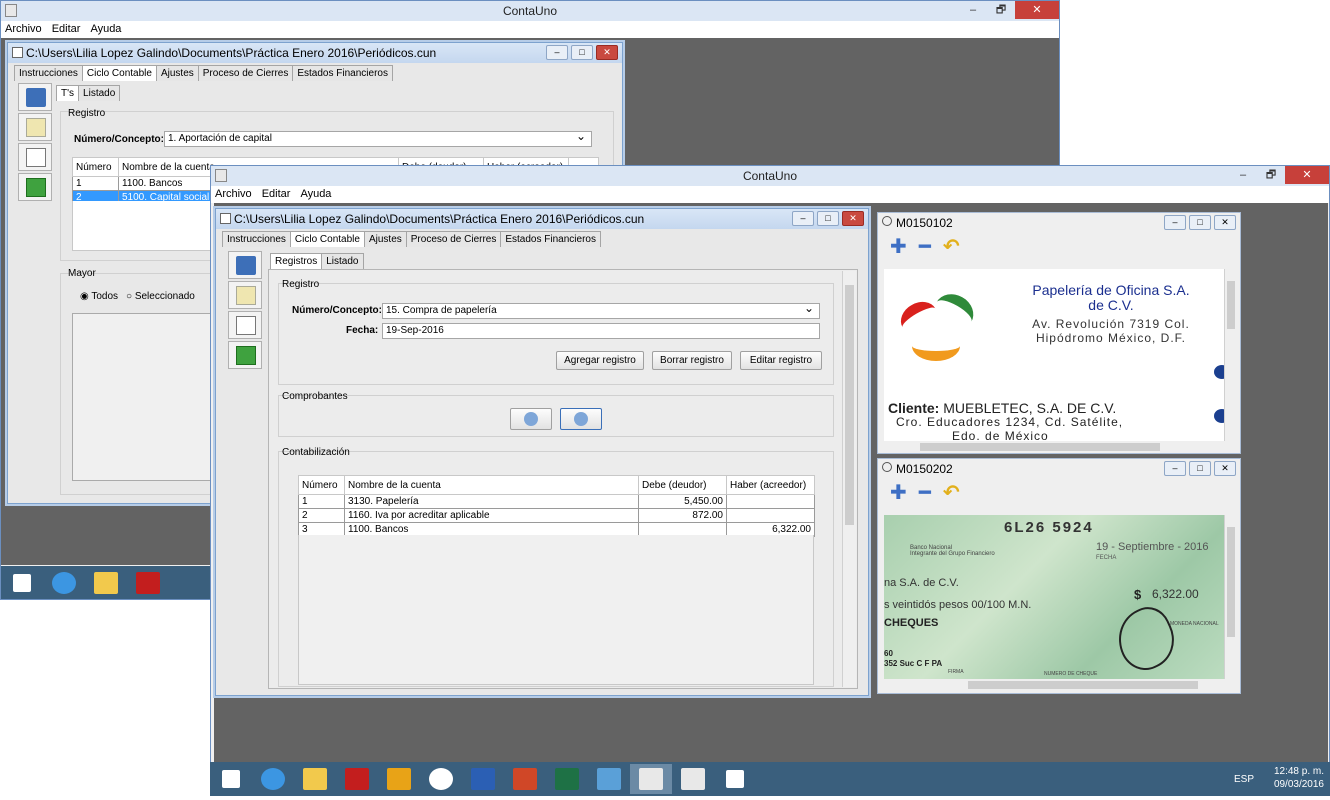 Image resolution: width=1330 pixels, height=800 pixels. What do you see at coordinates (1299, 784) in the screenshot?
I see `clock-date: 09/03/2016` at bounding box center [1299, 784].